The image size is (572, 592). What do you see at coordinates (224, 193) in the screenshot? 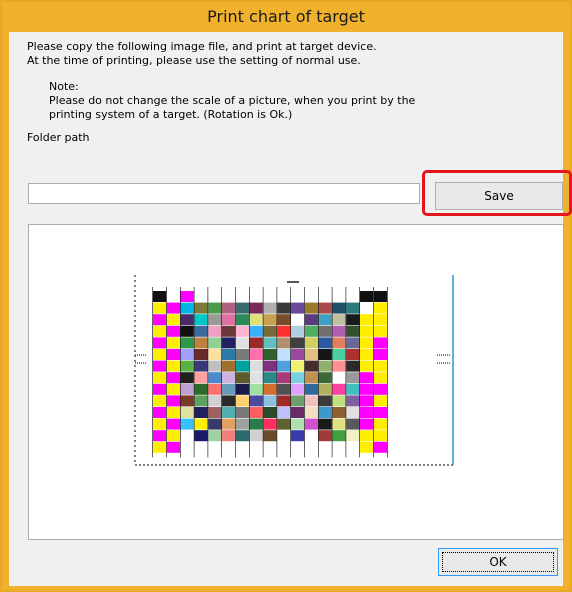
I see `folder-path-input` at bounding box center [224, 193].